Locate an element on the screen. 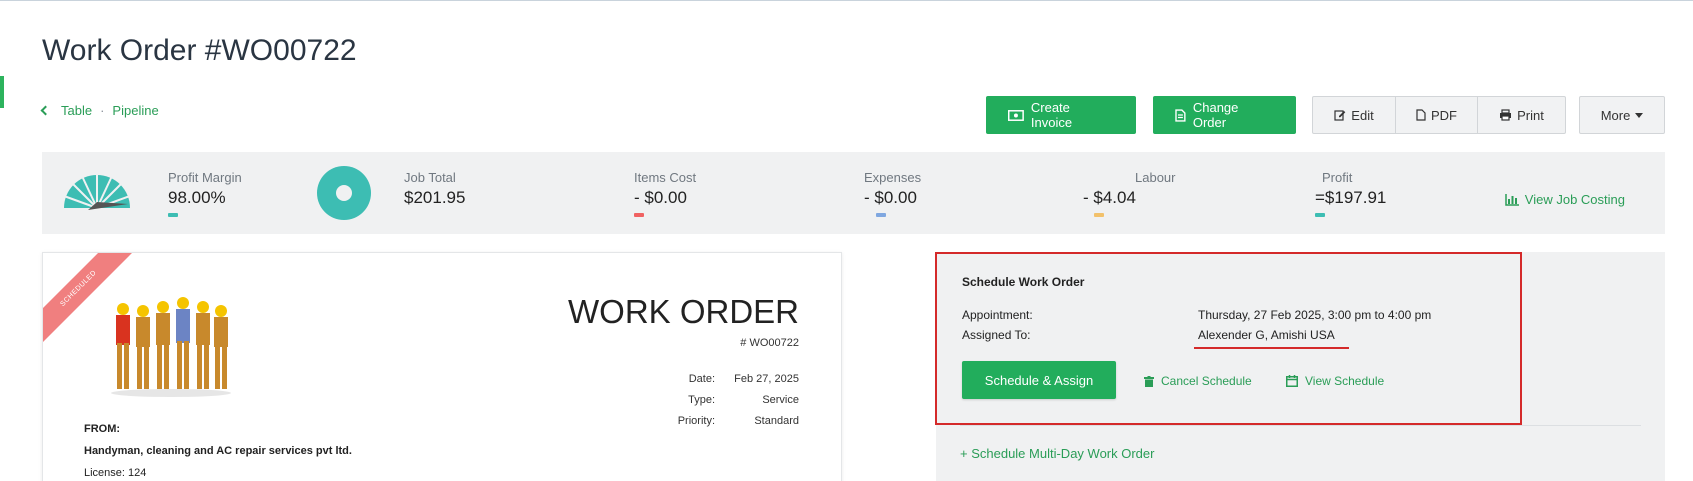 This screenshot has width=1693, height=481. profit-margin-value: 98.00% is located at coordinates (197, 197).